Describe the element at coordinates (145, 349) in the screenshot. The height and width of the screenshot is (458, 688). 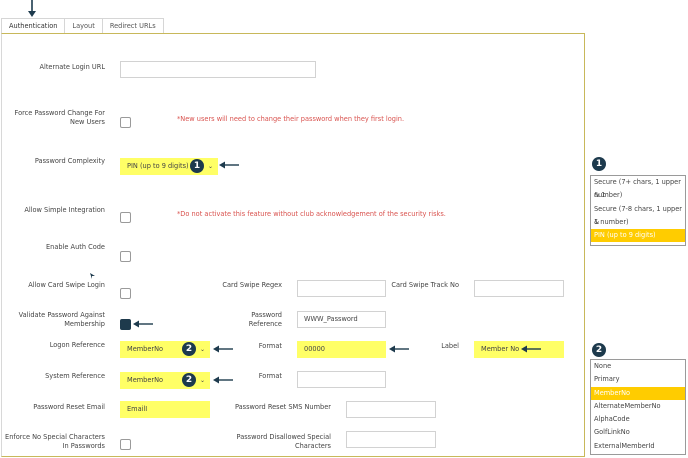
I see `logon-reference-value: MemberNo` at that location.